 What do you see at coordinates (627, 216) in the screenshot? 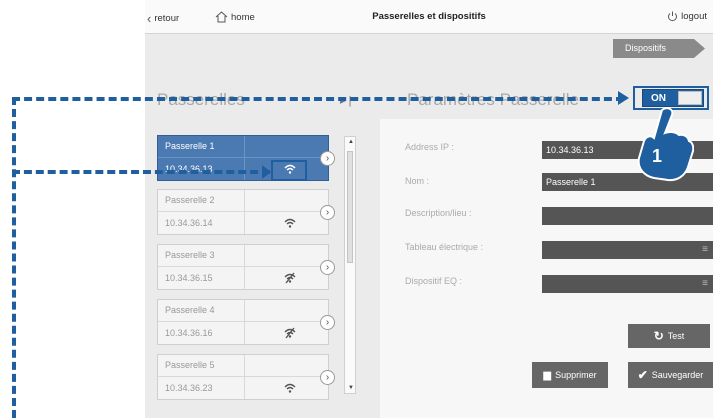
I see `description-field` at bounding box center [627, 216].